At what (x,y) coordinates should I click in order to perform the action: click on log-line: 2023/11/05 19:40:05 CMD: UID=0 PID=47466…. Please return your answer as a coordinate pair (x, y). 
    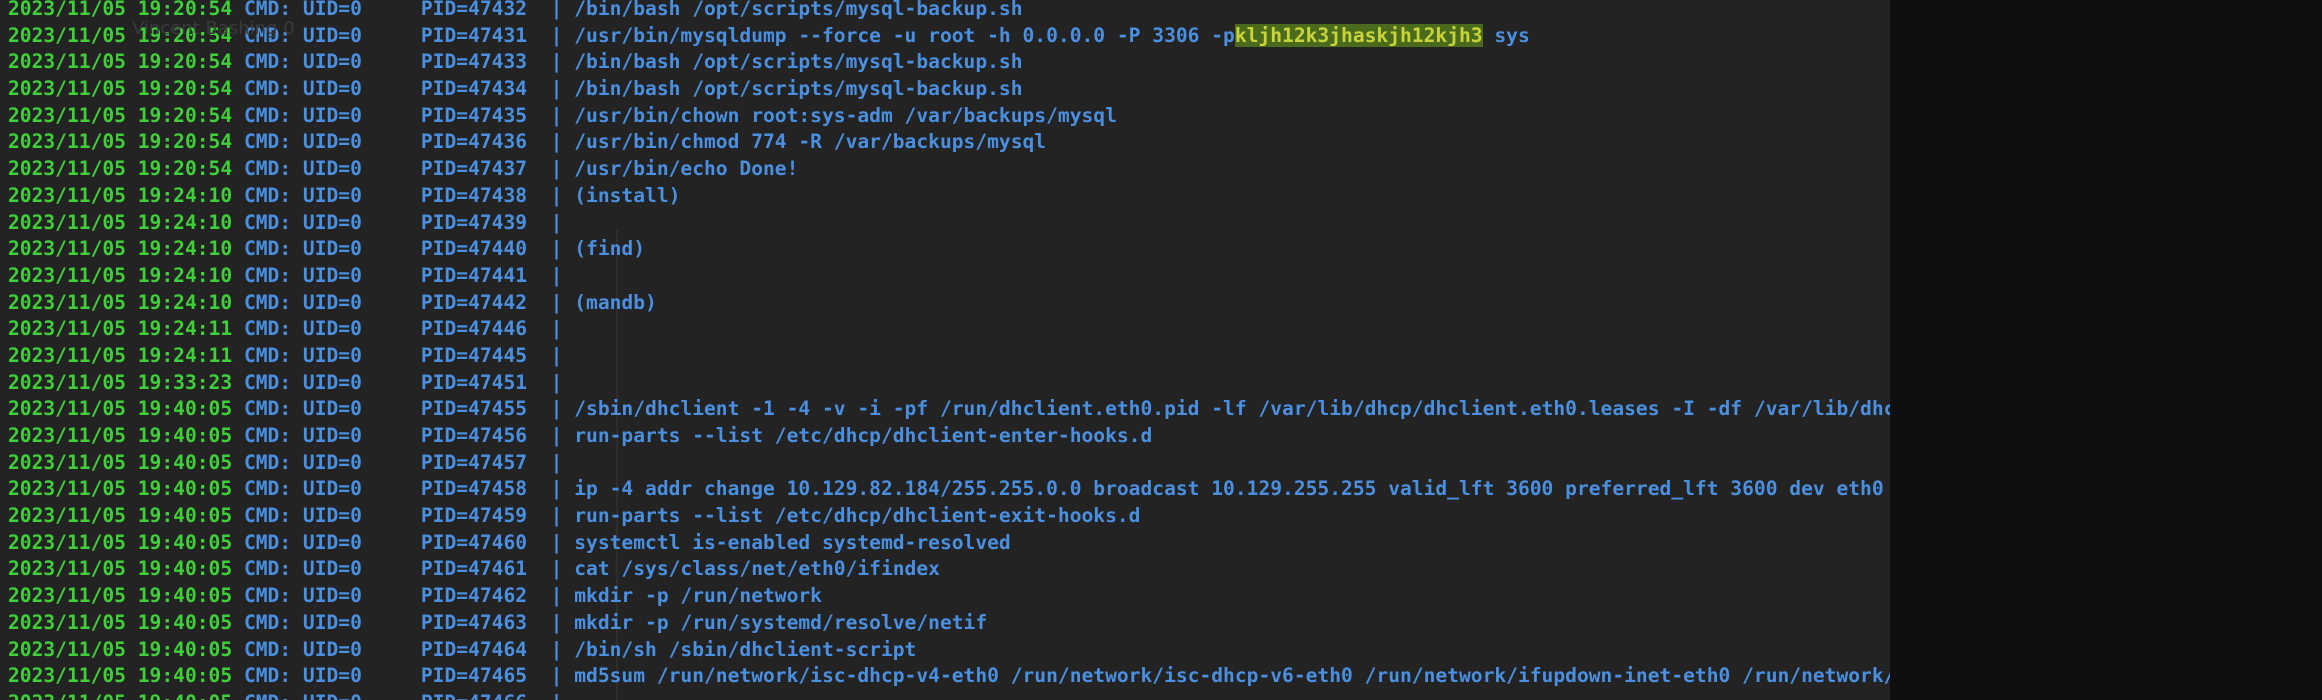
    Looking at the image, I should click on (1117, 695).